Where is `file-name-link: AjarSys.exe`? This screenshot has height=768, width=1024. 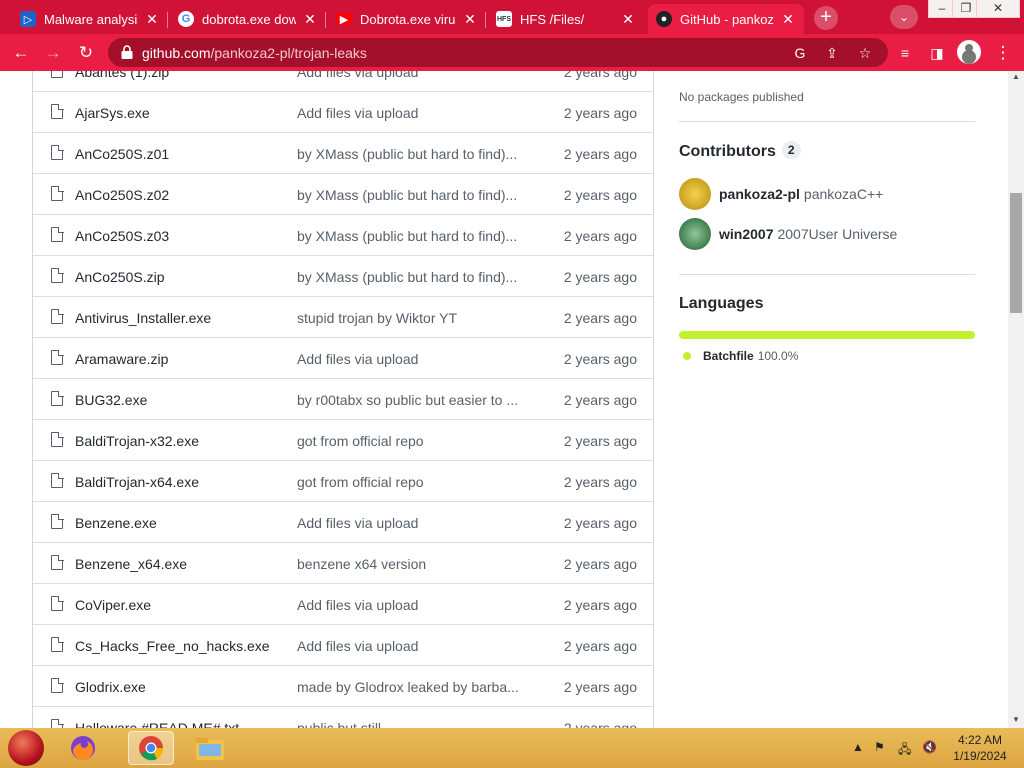 file-name-link: AjarSys.exe is located at coordinates (180, 113).